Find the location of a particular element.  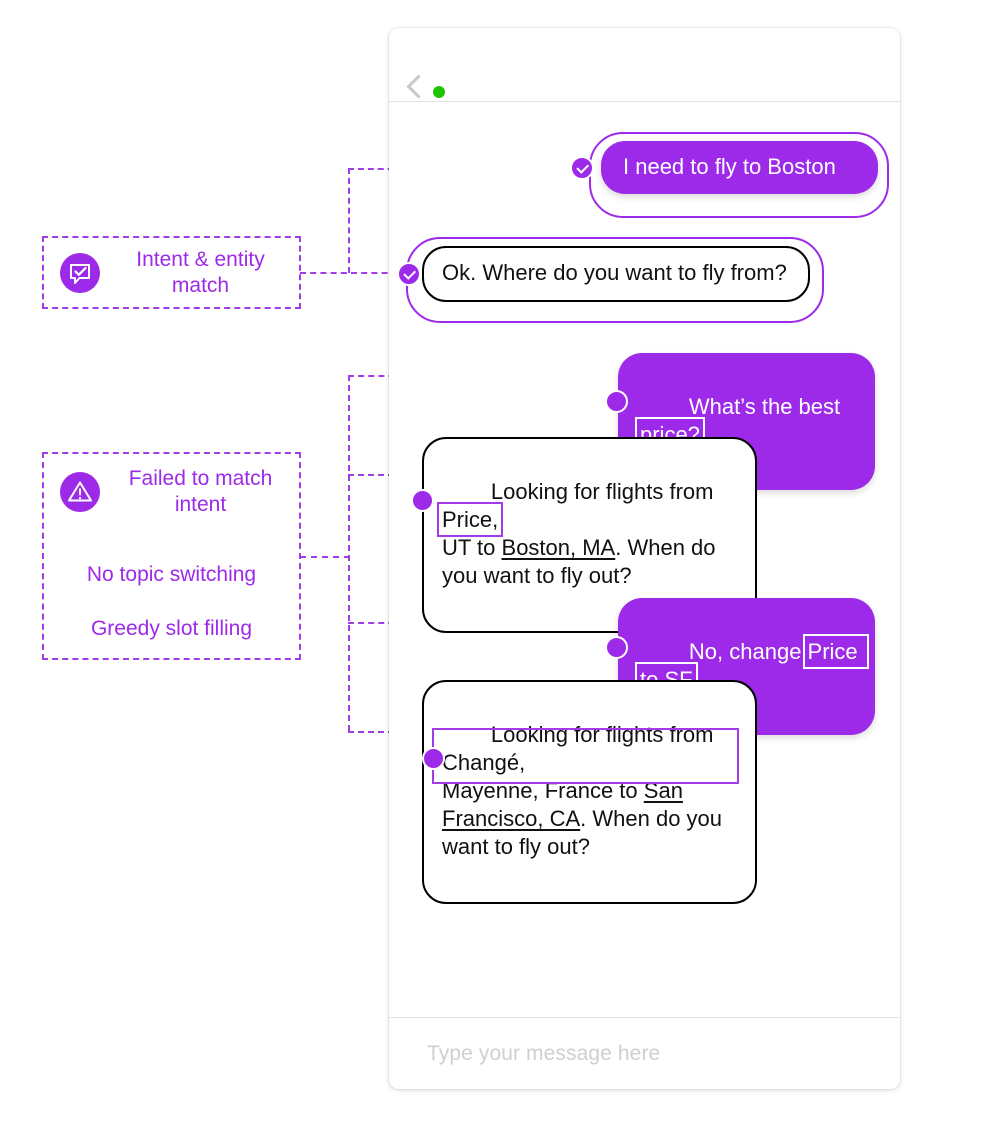

annotation-intent-entity-match: Intent & entity match is located at coordinates (171, 272).